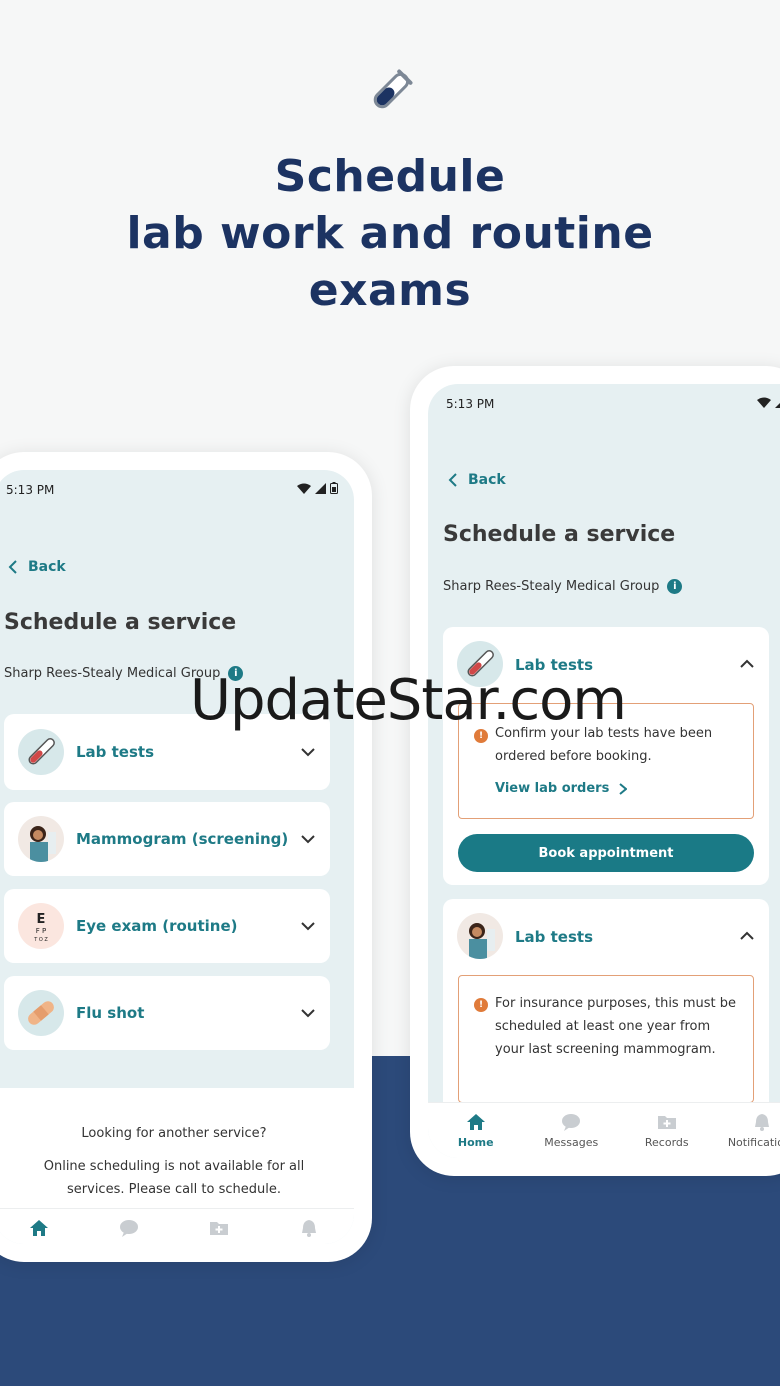 This screenshot has width=780, height=1386. What do you see at coordinates (481, 1005) in the screenshot?
I see `warning-icon: !` at bounding box center [481, 1005].